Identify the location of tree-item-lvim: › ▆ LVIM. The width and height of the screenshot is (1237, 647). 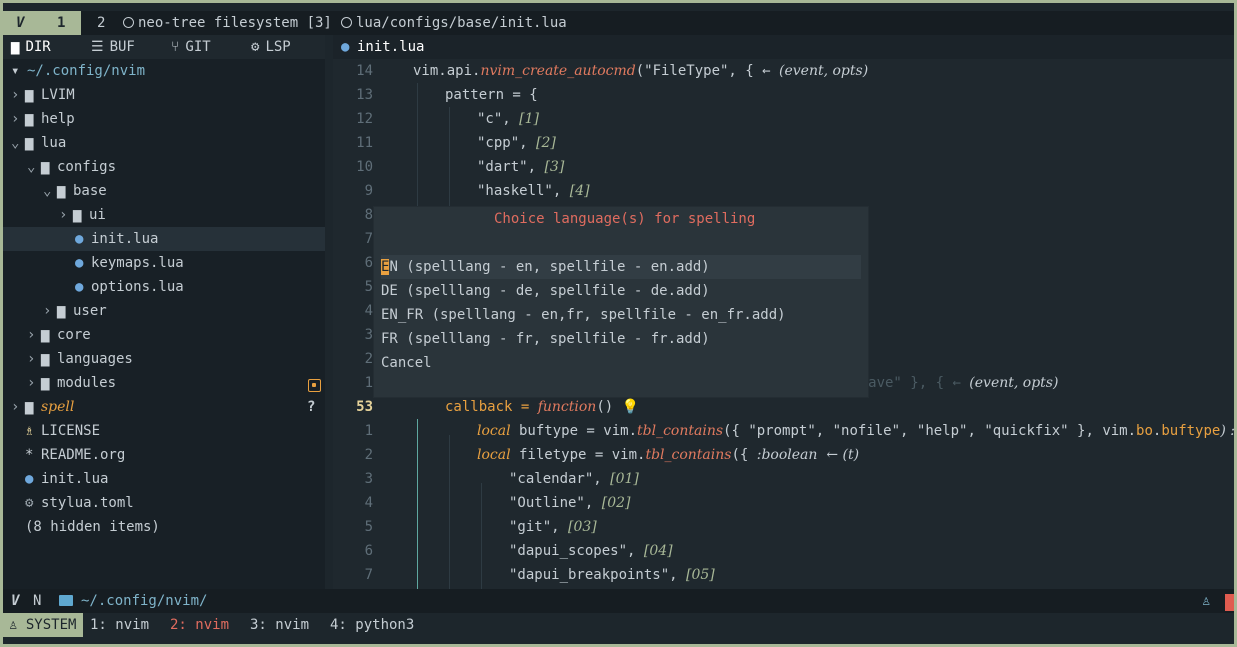
(43, 95).